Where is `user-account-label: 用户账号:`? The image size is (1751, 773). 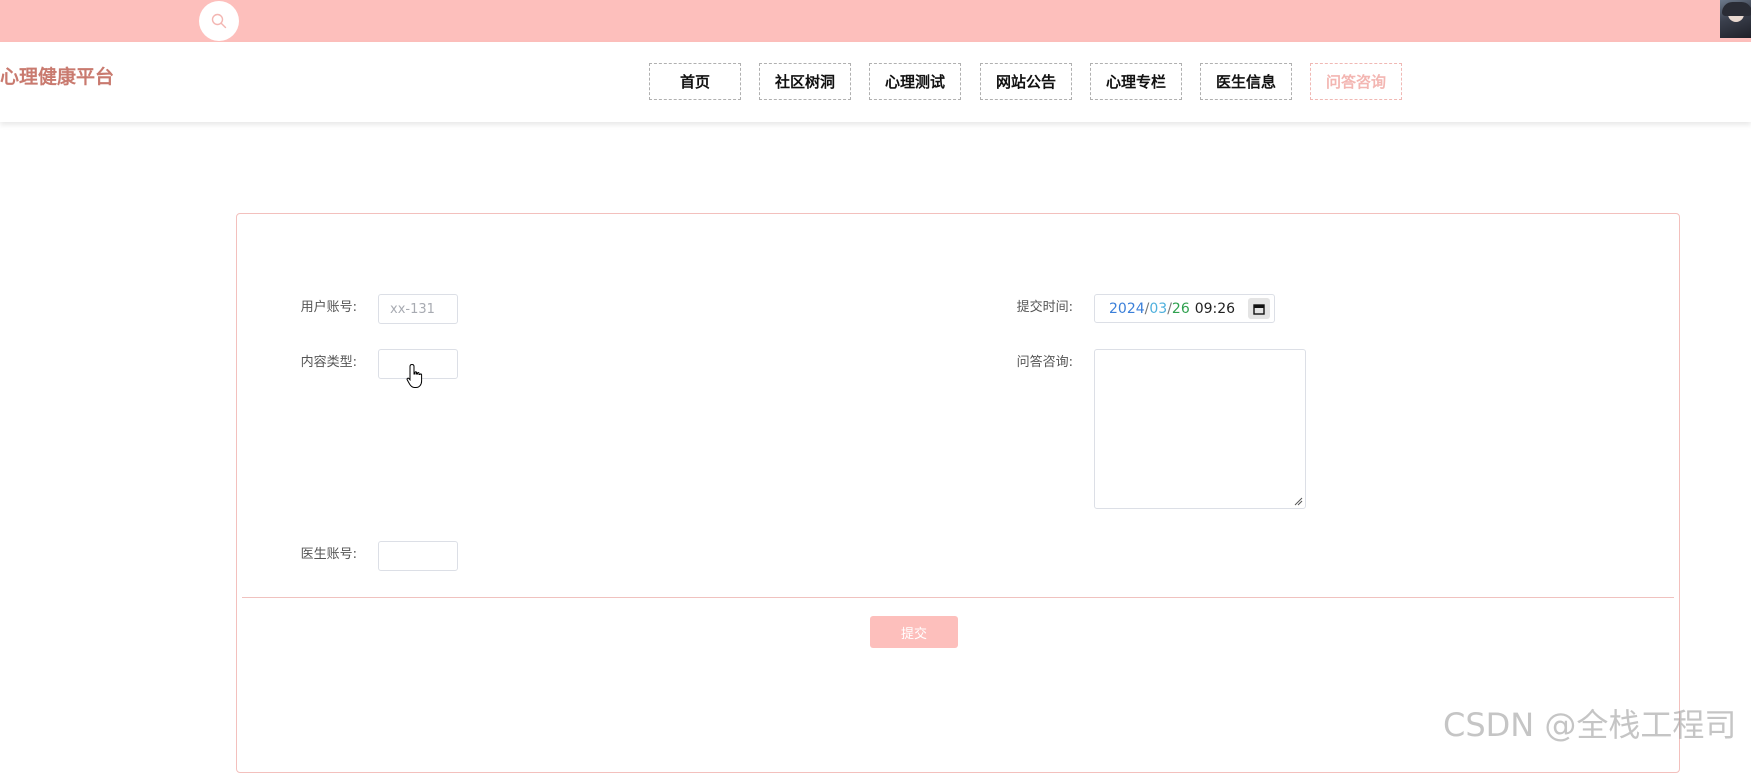
user-account-label: 用户账号: is located at coordinates (328, 307).